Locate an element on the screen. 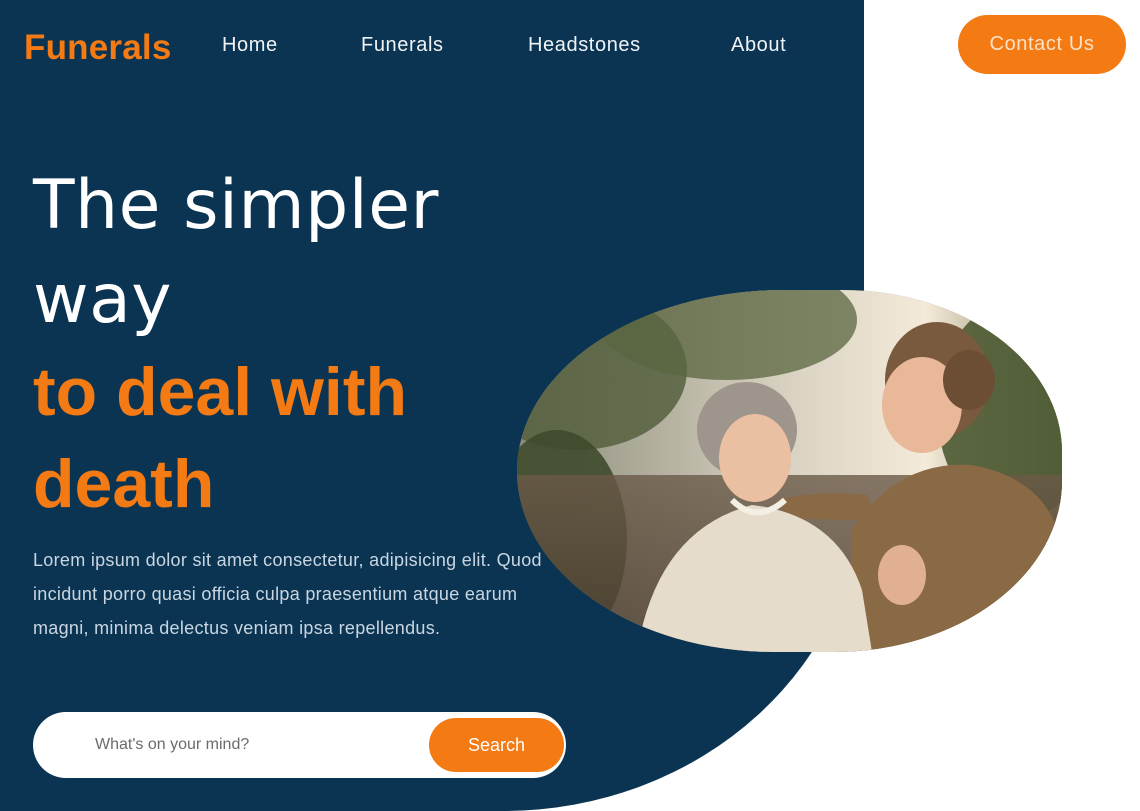 This screenshot has width=1140, height=811. brand-logo: Funerals is located at coordinates (97, 48).